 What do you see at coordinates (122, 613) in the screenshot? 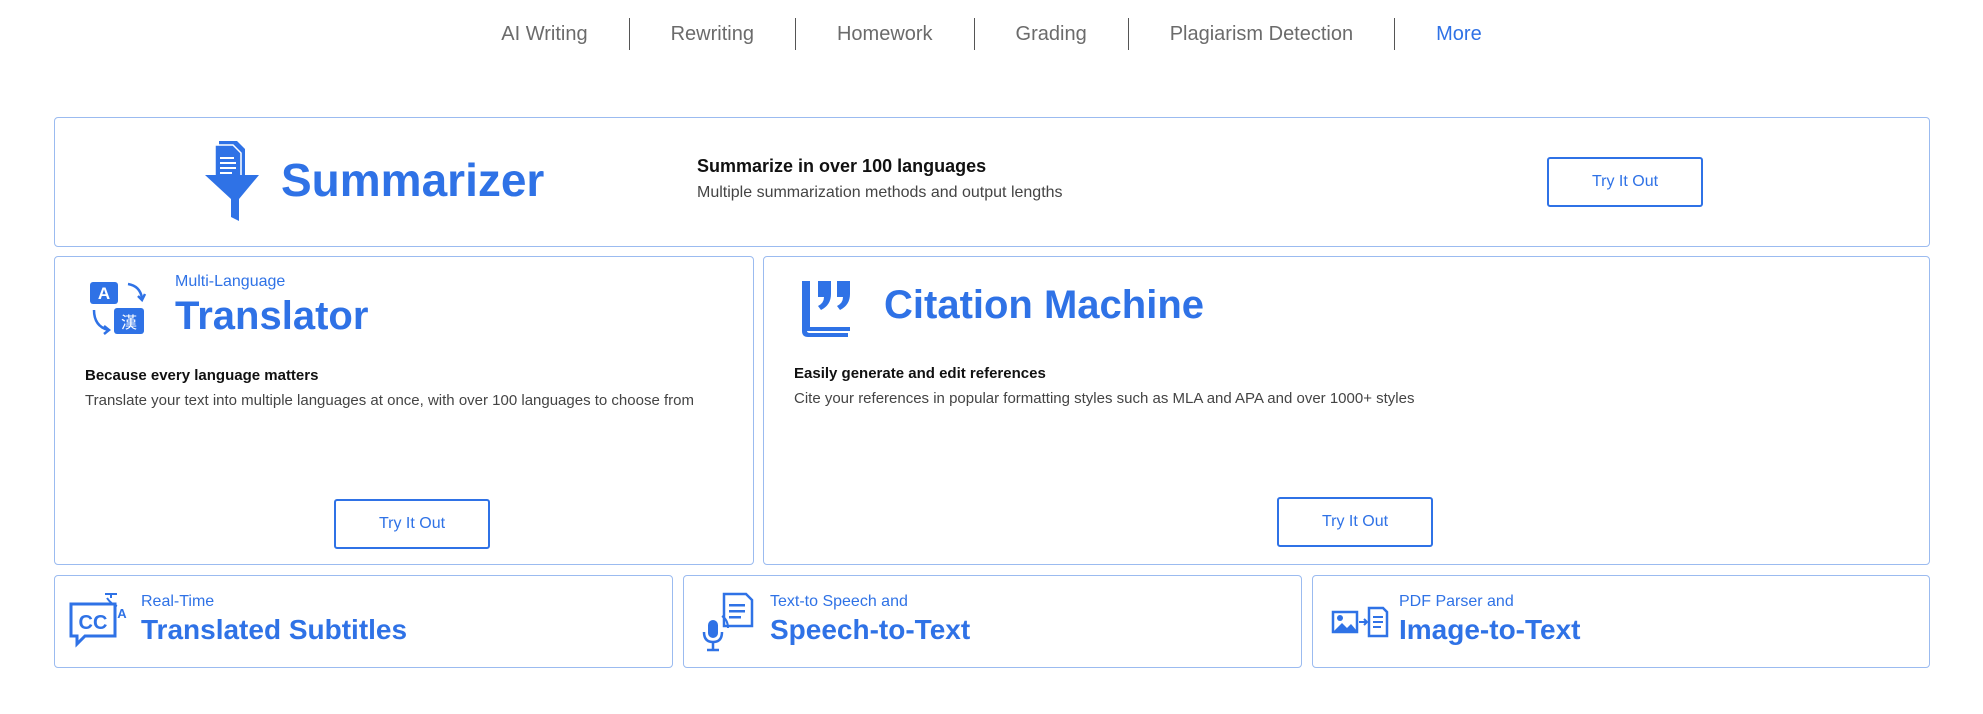
I see `caption-icon-latin-glyph: A` at bounding box center [122, 613].